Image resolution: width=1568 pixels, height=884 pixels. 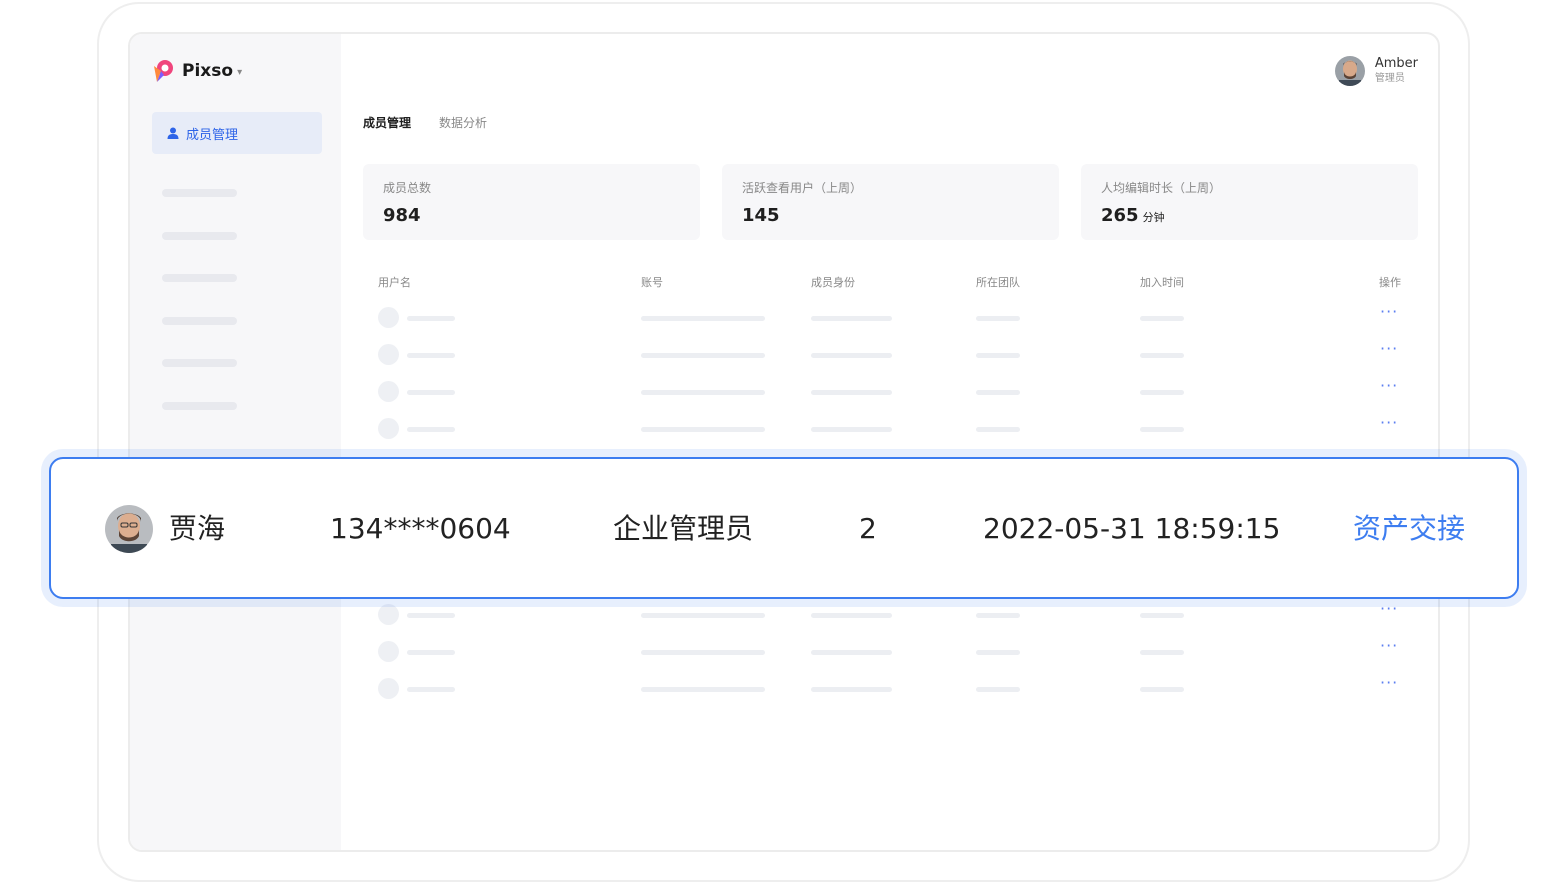 I want to click on stat-value: 984, so click(x=402, y=215).